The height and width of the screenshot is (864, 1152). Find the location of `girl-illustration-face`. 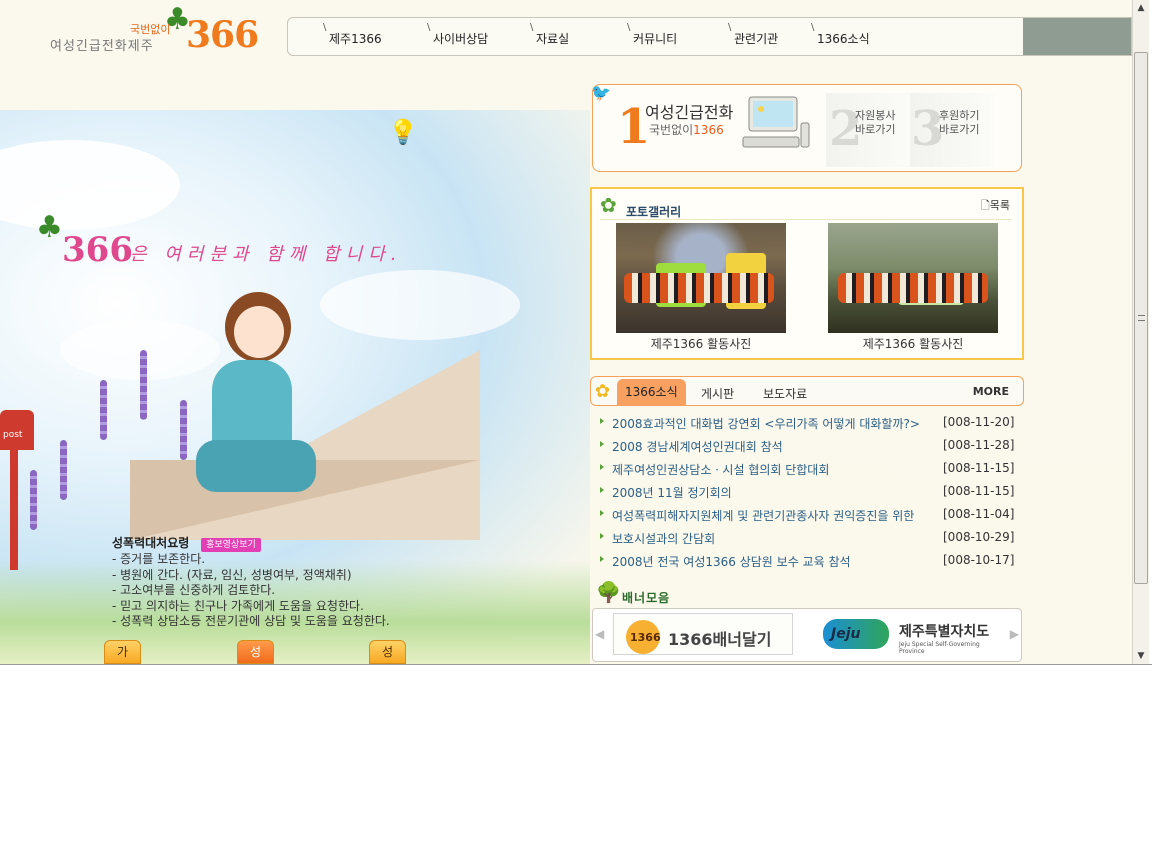

girl-illustration-face is located at coordinates (259, 332).